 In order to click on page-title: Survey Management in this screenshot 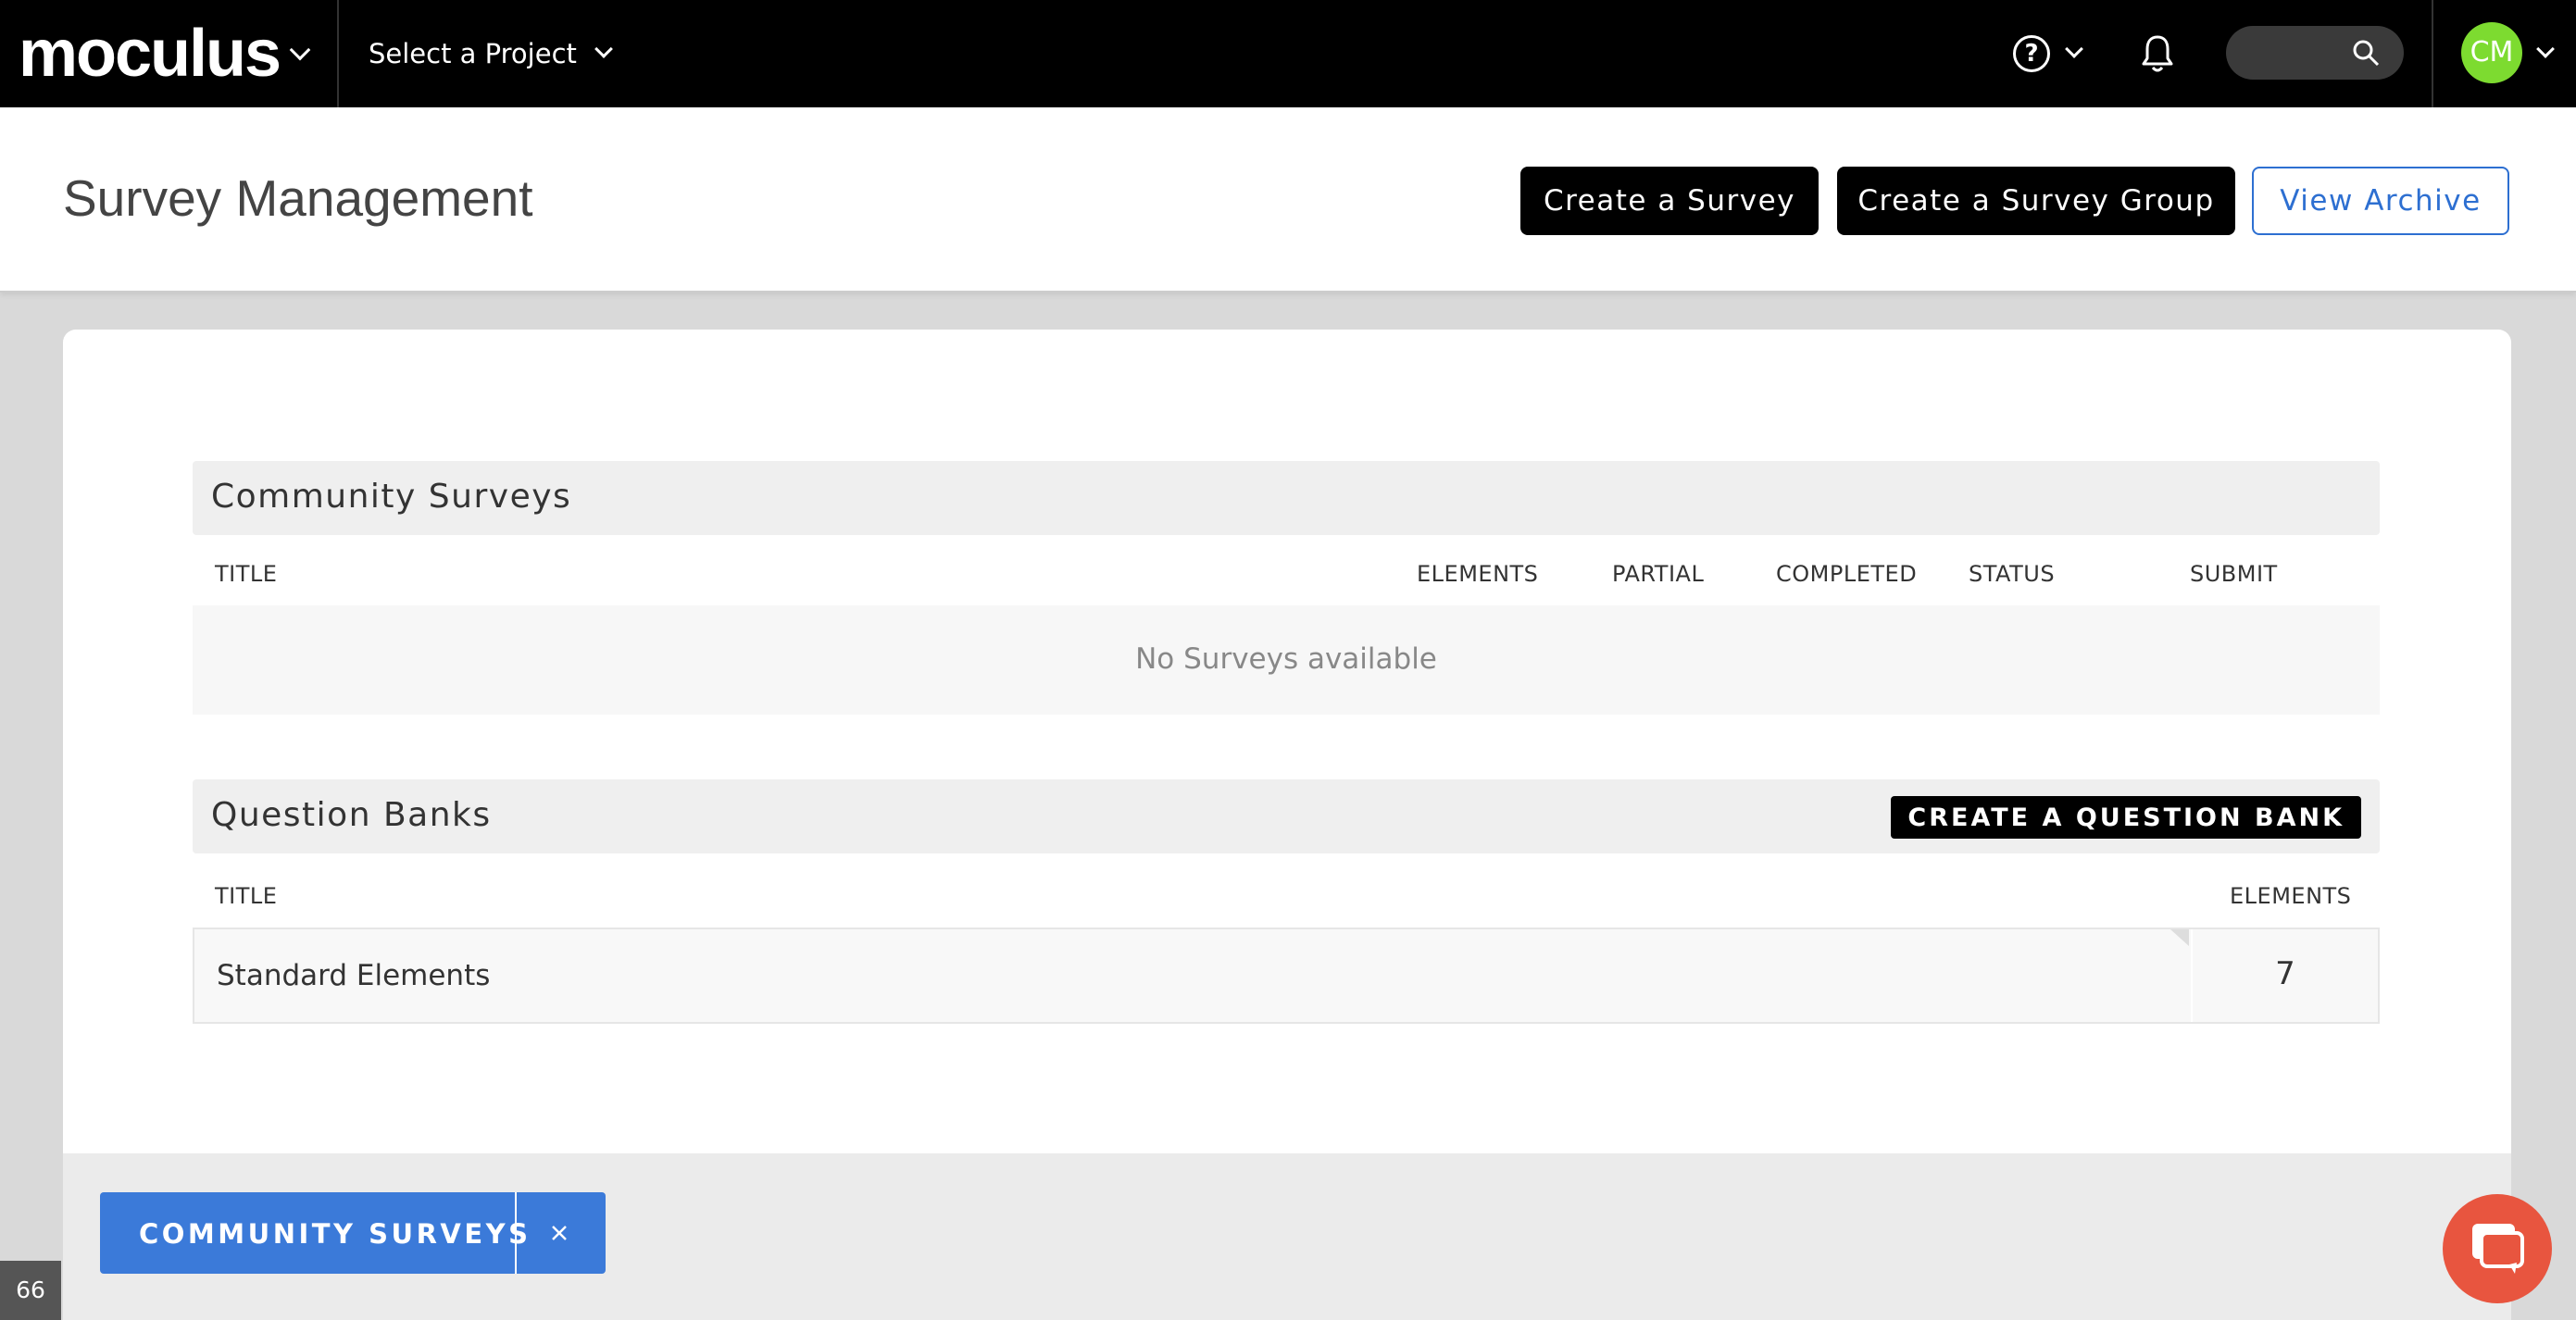, I will do `click(298, 198)`.